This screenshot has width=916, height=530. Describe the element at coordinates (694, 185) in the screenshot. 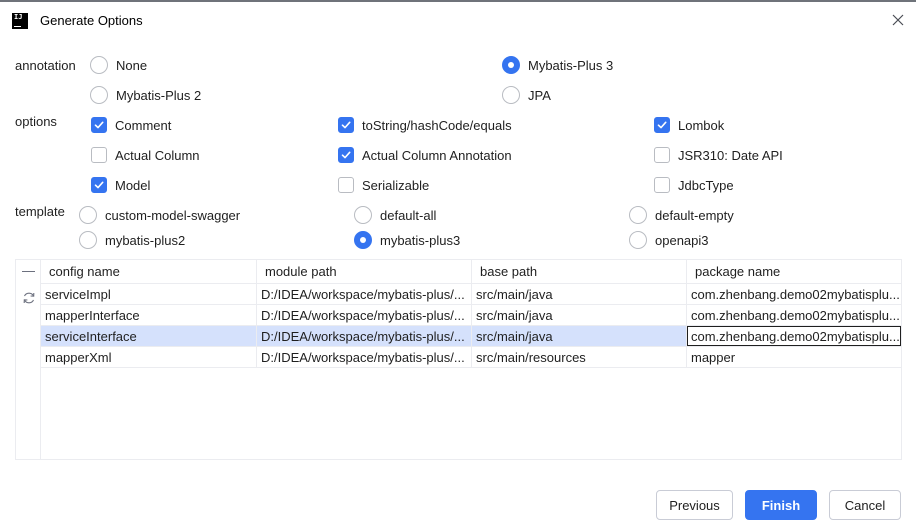

I see `option-jdbctype: JdbcType` at that location.